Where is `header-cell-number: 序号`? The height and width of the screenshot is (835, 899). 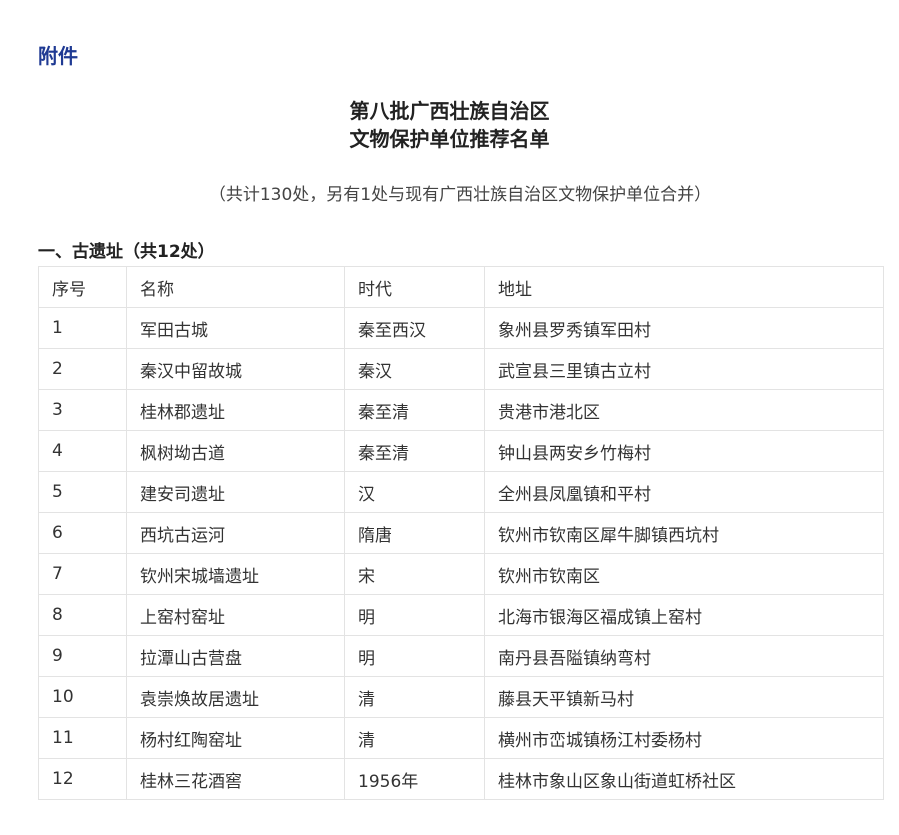
header-cell-number: 序号 is located at coordinates (82, 287).